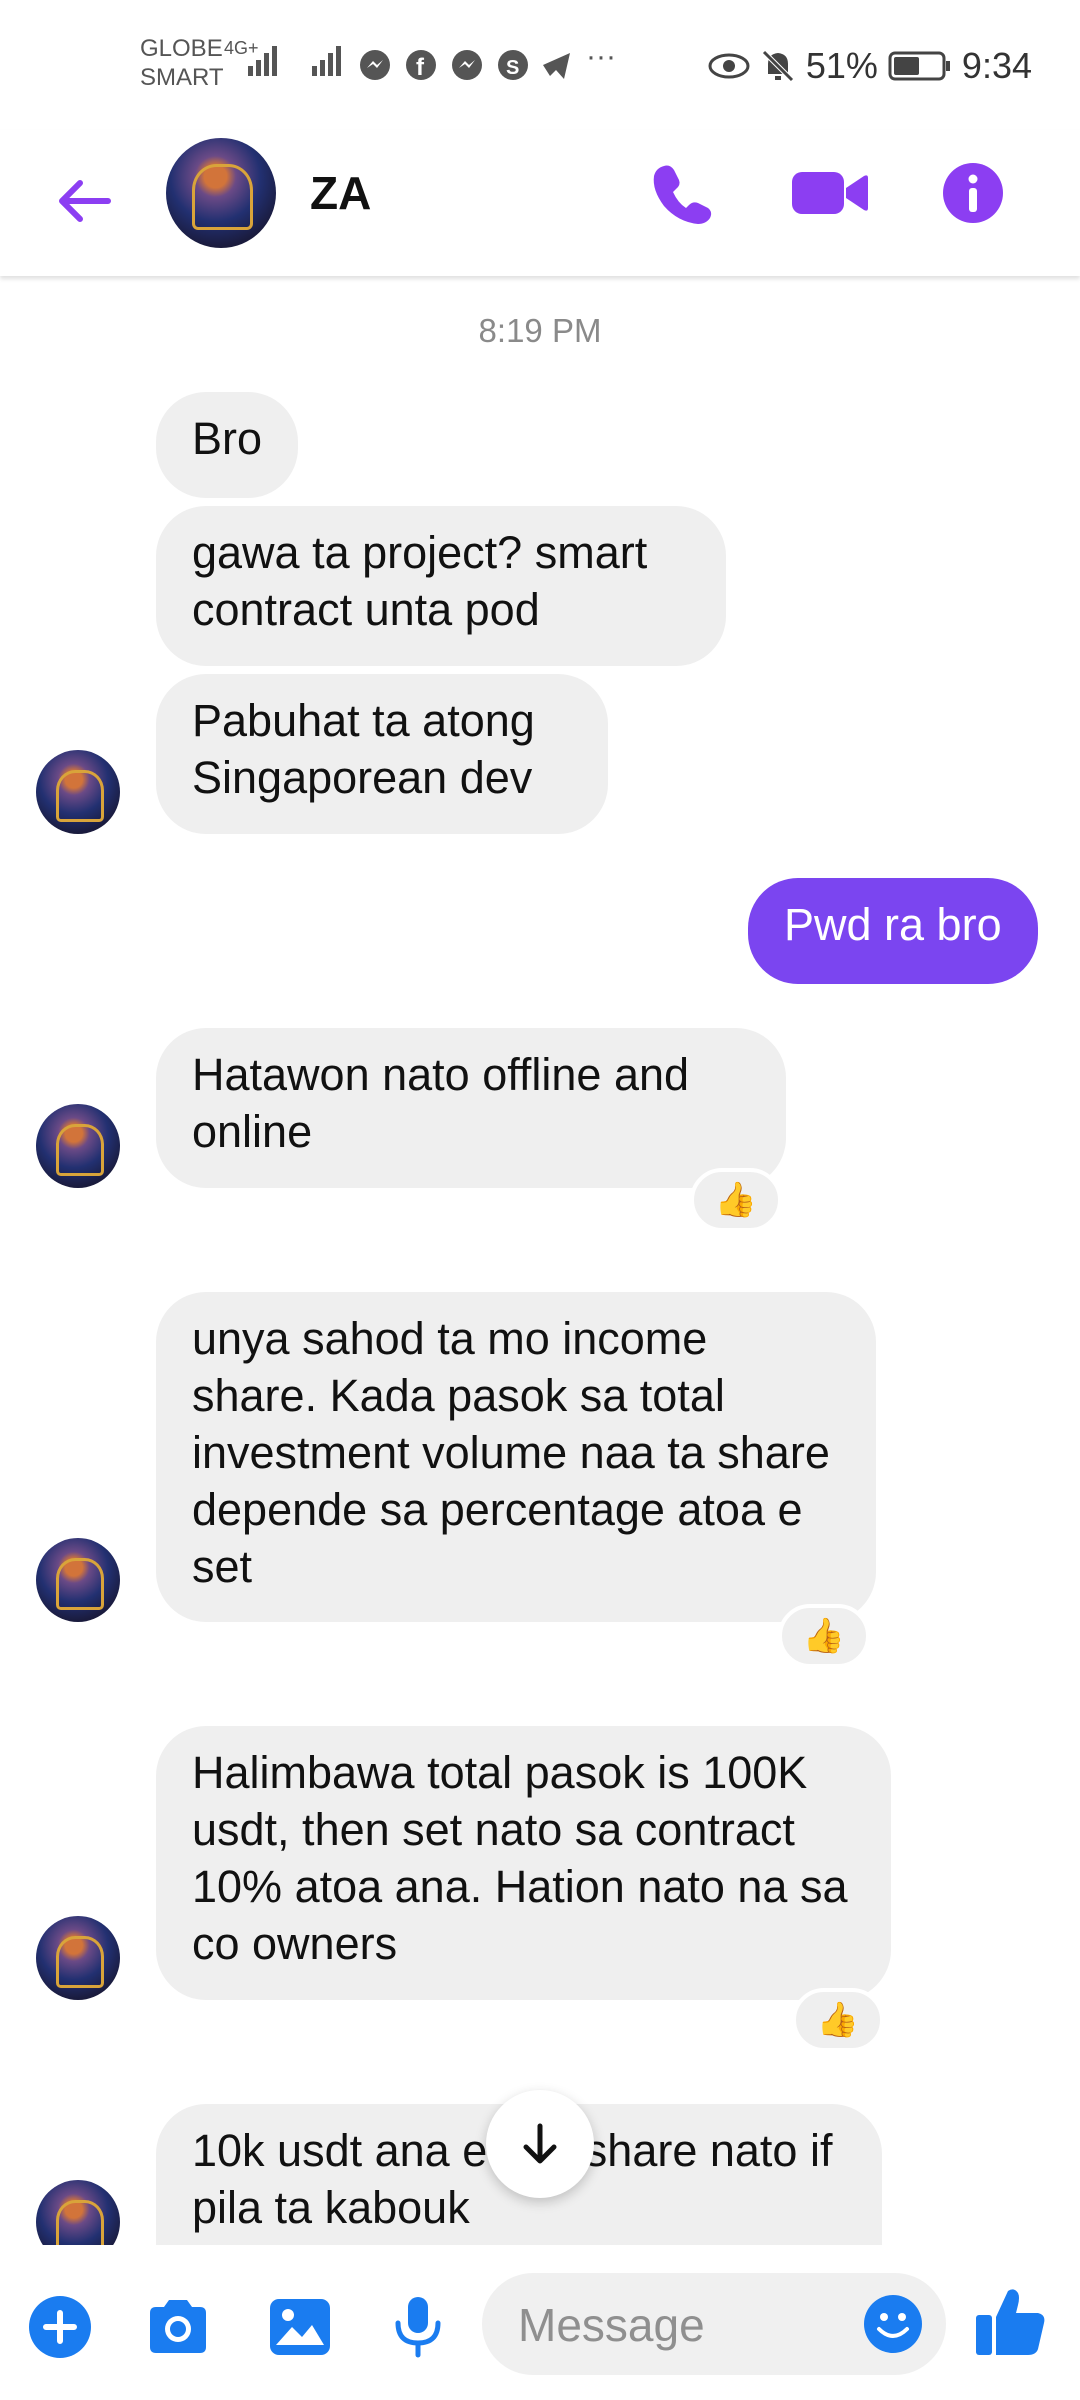 This screenshot has height=2400, width=1080. Describe the element at coordinates (182, 77) in the screenshot. I see `carrier-smart: SMART` at that location.